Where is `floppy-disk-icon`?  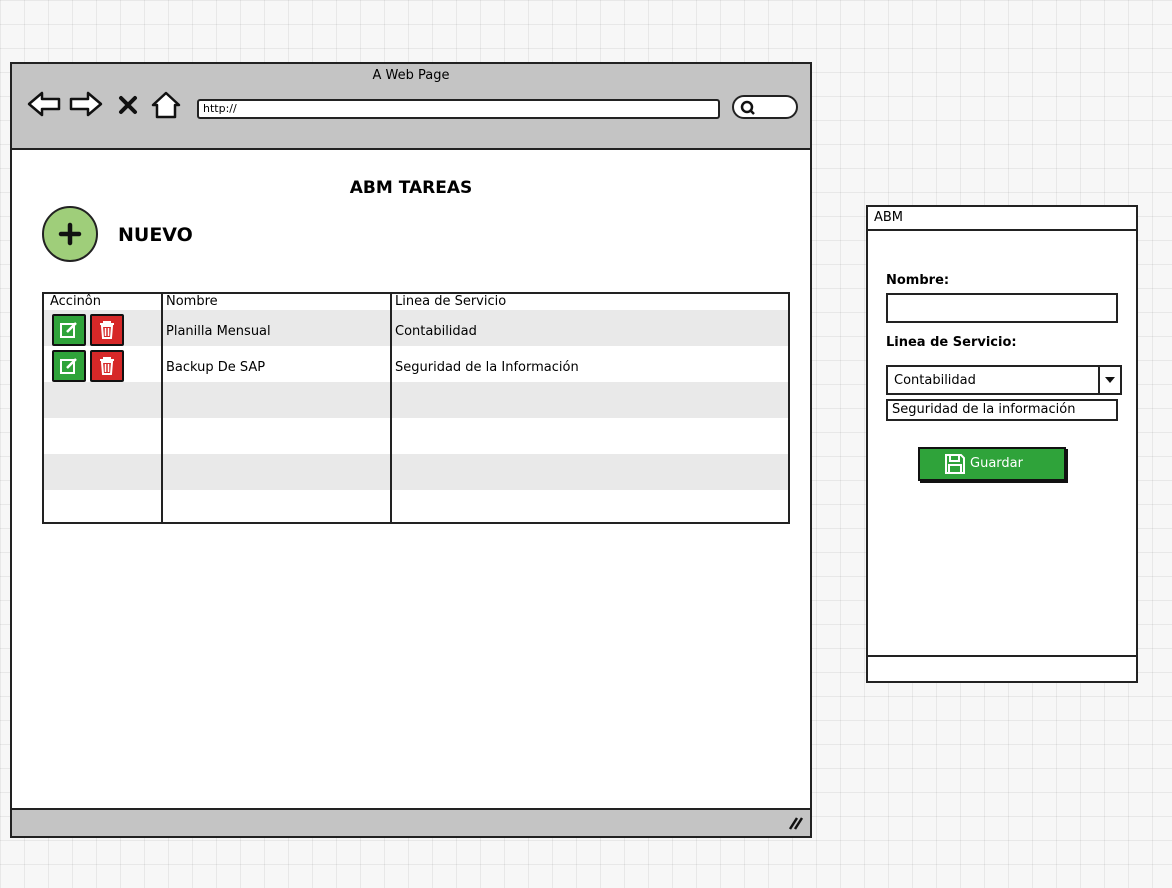
floppy-disk-icon is located at coordinates (955, 464).